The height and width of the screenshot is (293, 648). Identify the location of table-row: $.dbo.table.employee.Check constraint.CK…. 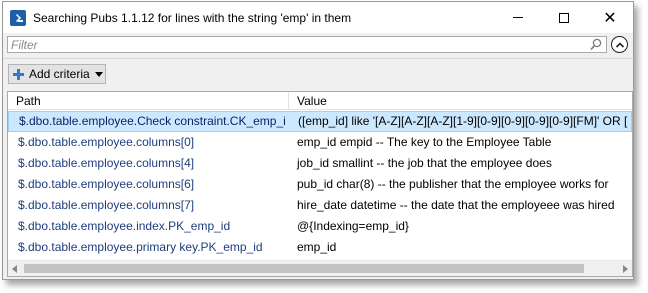
(320, 121).